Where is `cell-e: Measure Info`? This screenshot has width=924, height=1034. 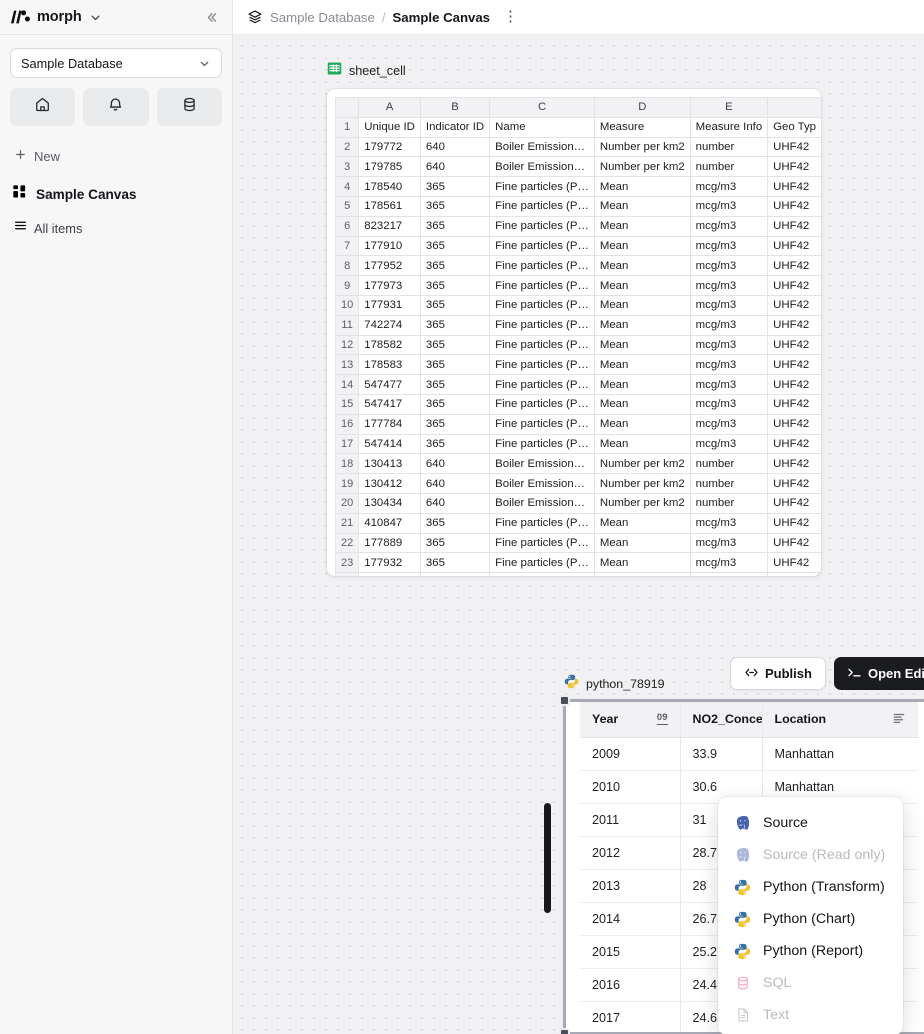 cell-e: Measure Info is located at coordinates (729, 127).